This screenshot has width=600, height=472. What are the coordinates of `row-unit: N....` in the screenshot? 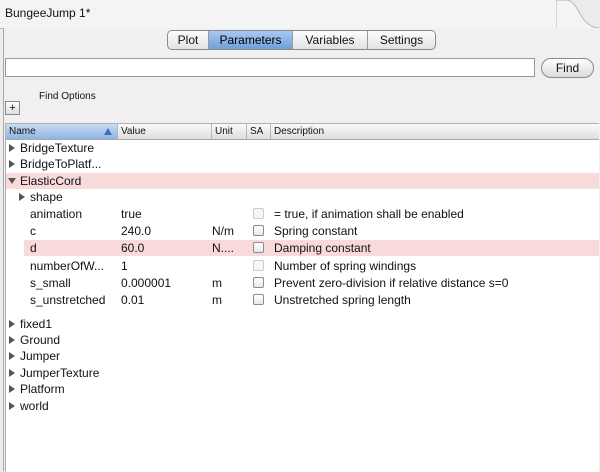 It's located at (223, 248).